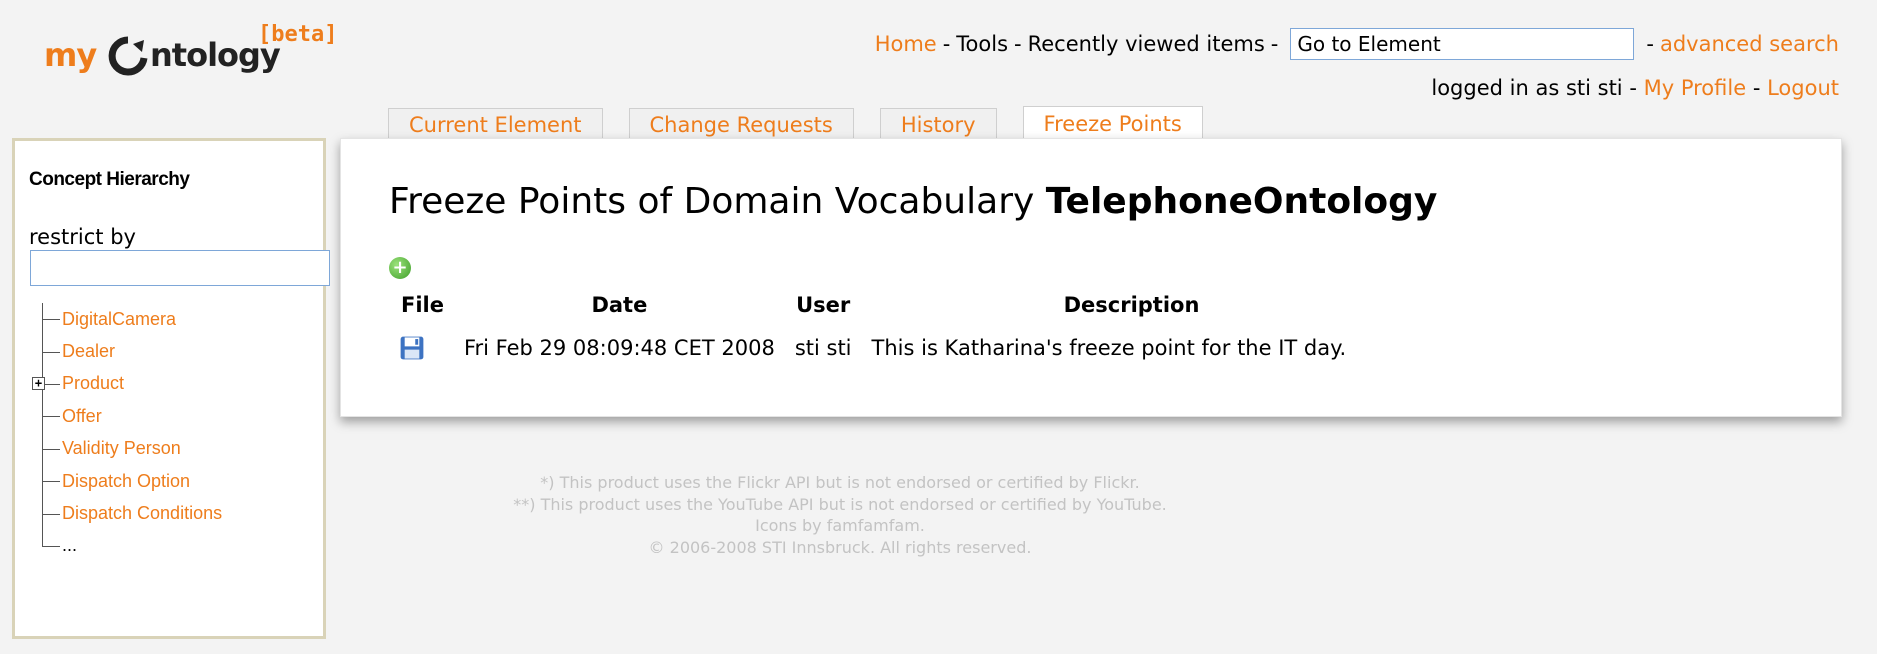  Describe the element at coordinates (1749, 44) in the screenshot. I see `advanced-search-link: advanced search` at that location.